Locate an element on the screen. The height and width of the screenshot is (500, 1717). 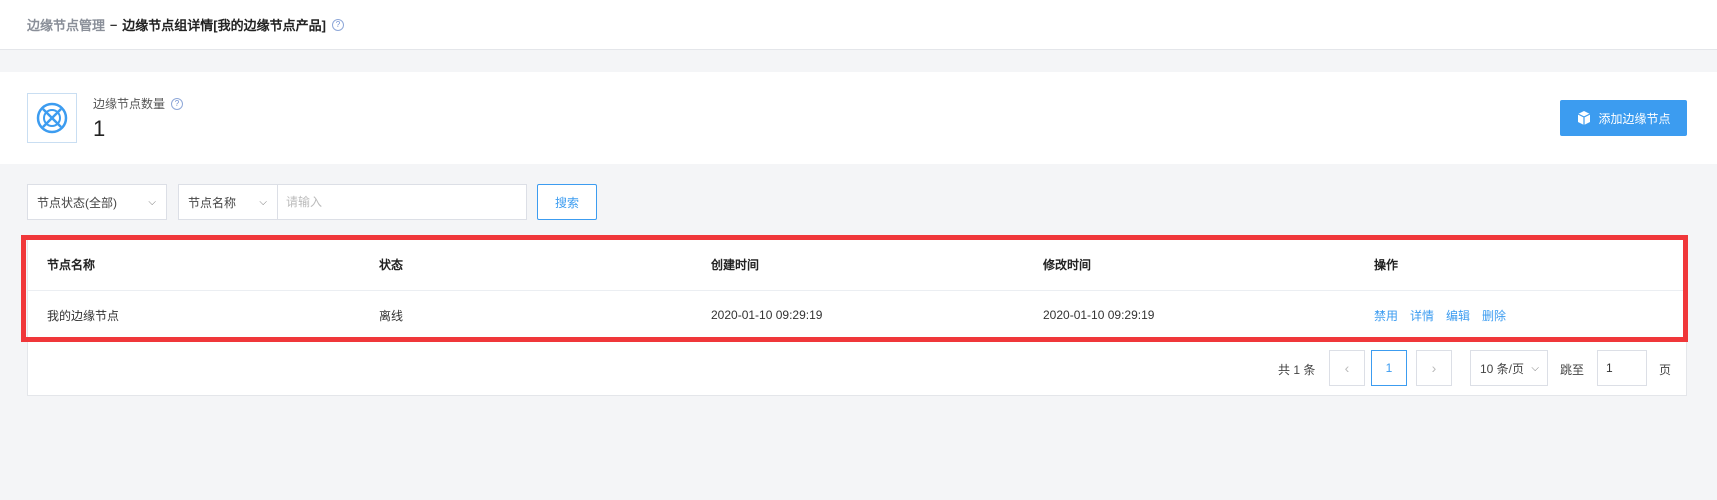
add-edge-node-button: 添加边缘节点 is located at coordinates (1623, 118).